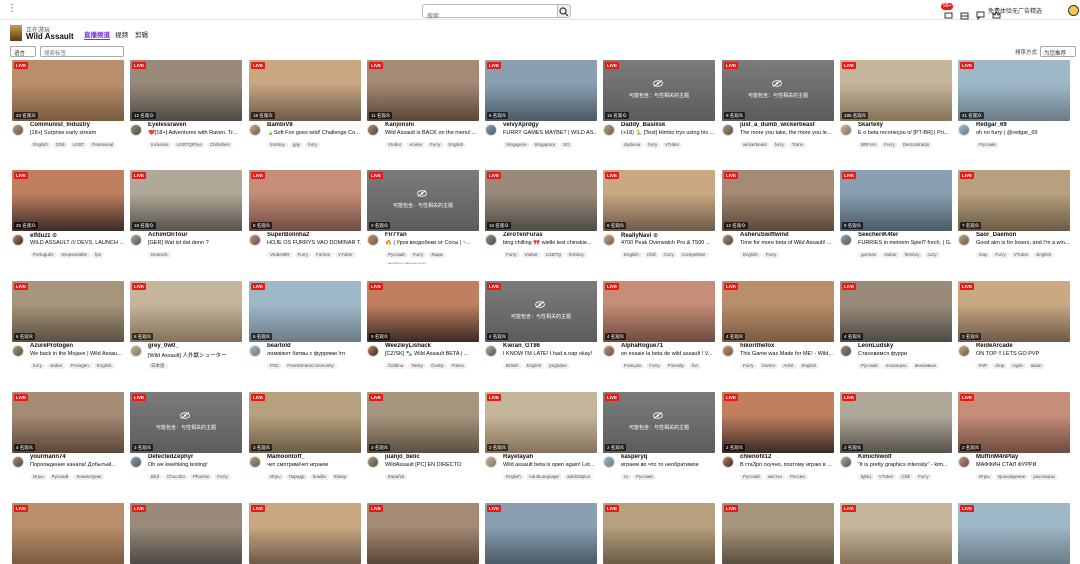 This screenshot has width=1080, height=564. Describe the element at coordinates (68, 200) in the screenshot. I see `stream-thumbnail: LIVE 25 名观众` at that location.